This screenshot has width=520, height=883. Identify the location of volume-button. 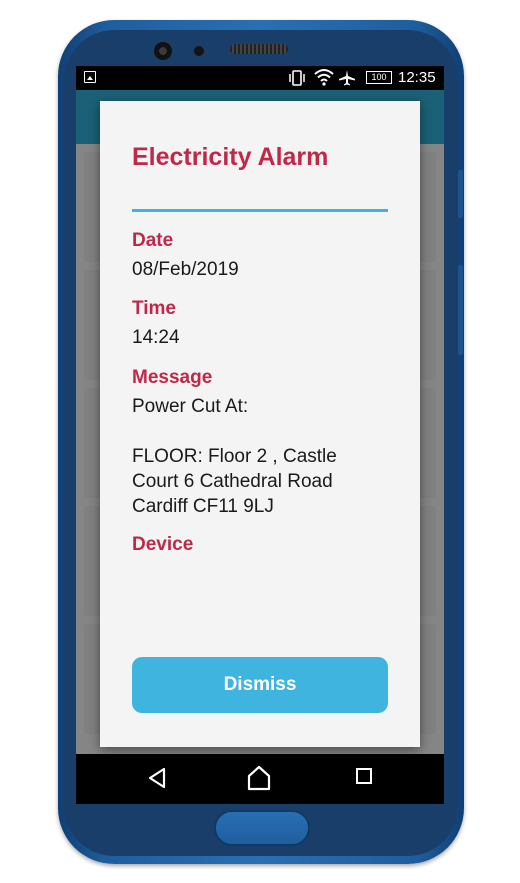
(460, 310).